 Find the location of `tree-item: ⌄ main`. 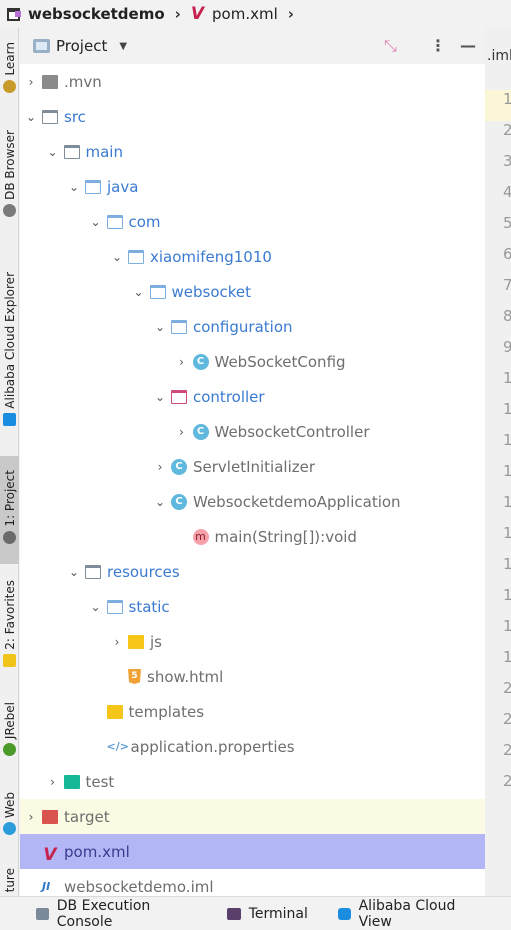

tree-item: ⌄ main is located at coordinates (252, 151).